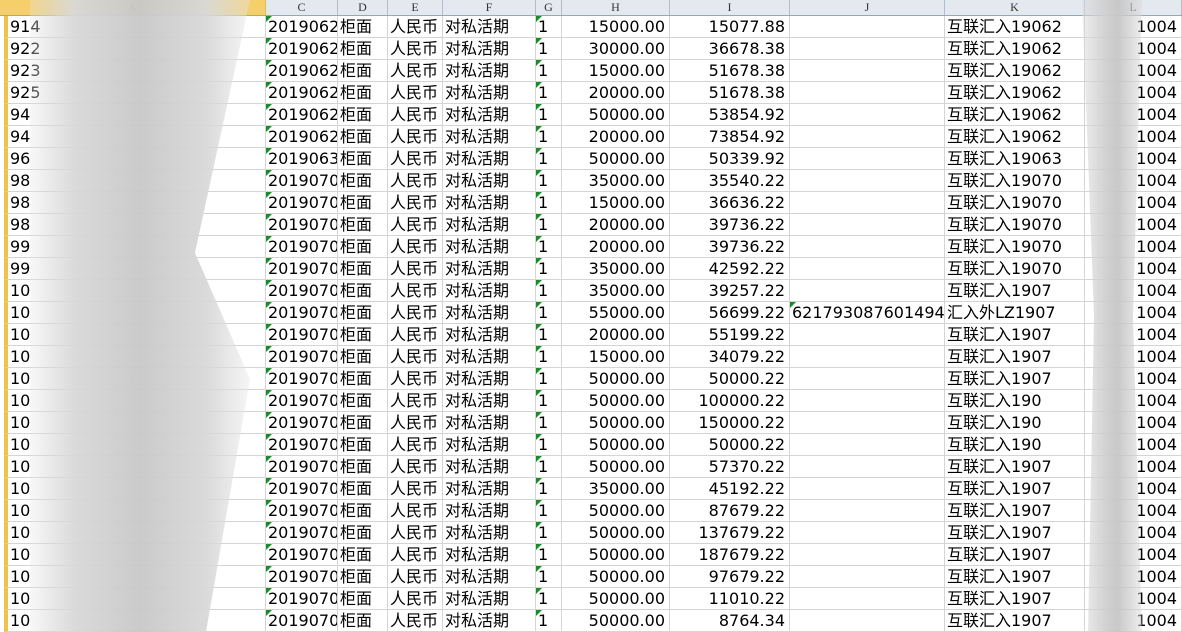 Image resolution: width=1182 pixels, height=632 pixels. What do you see at coordinates (302, 115) in the screenshot?
I see `cell-c: 20190628` at bounding box center [302, 115].